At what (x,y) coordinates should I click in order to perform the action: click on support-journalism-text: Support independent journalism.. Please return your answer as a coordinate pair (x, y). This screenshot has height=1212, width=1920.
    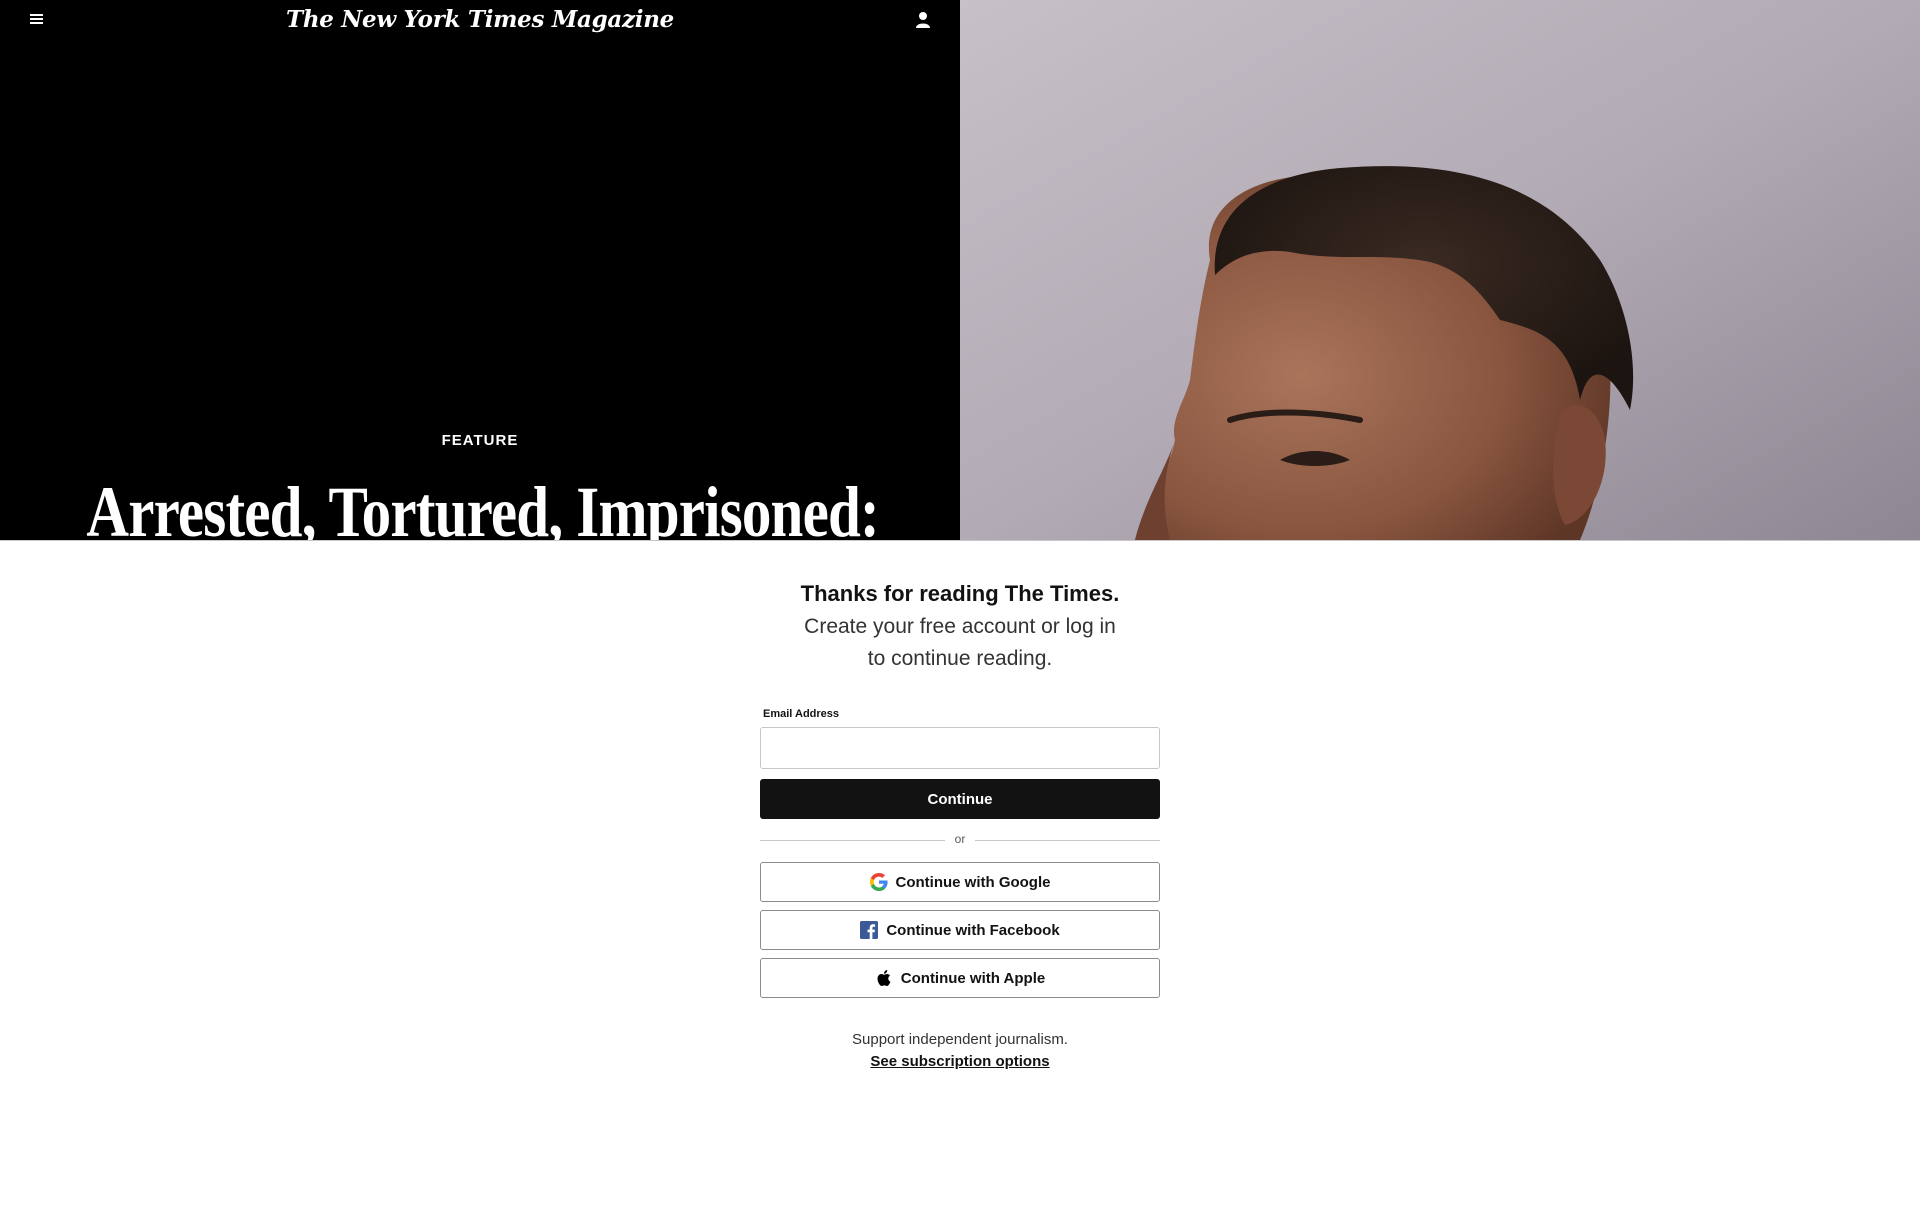
    Looking at the image, I should click on (960, 1039).